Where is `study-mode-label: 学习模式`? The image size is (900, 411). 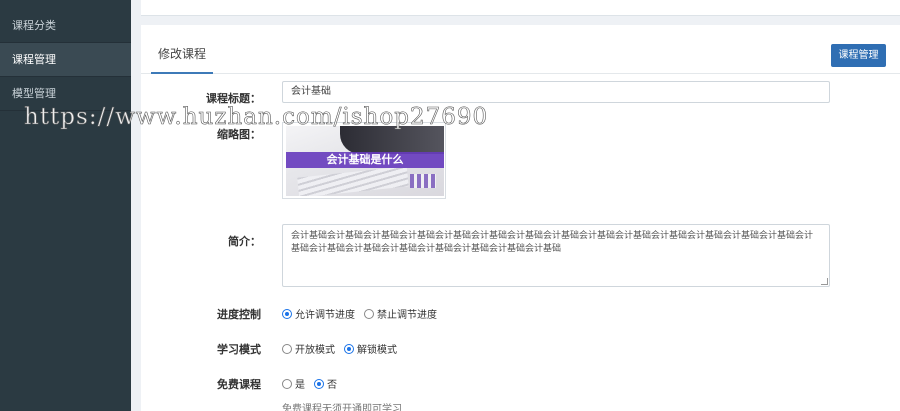 study-mode-label: 学习模式 is located at coordinates (239, 349).